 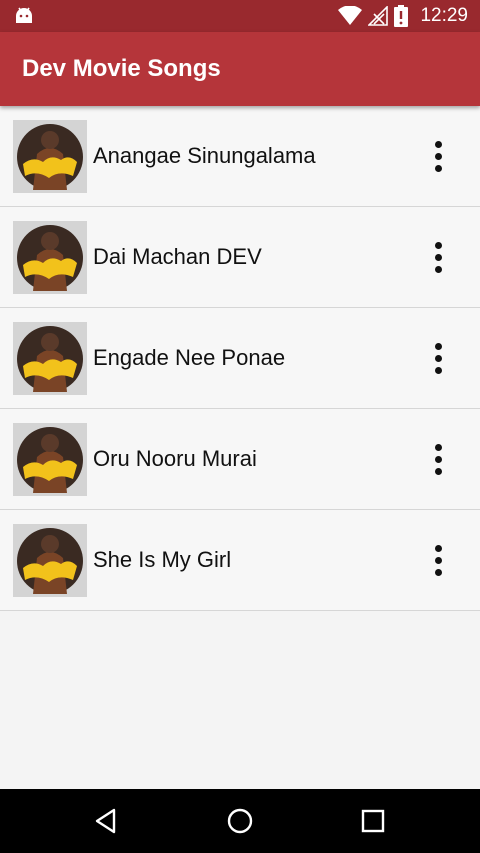 What do you see at coordinates (204, 155) in the screenshot?
I see `song-title: Anangae Sinungalama` at bounding box center [204, 155].